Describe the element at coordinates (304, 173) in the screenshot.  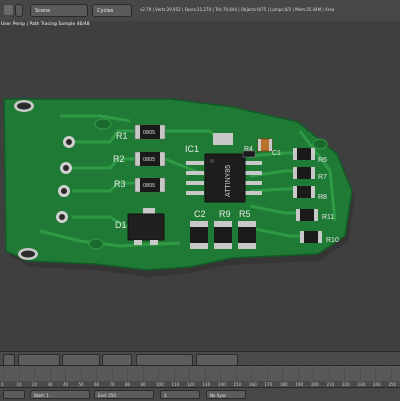
I see `resistor-r7` at that location.